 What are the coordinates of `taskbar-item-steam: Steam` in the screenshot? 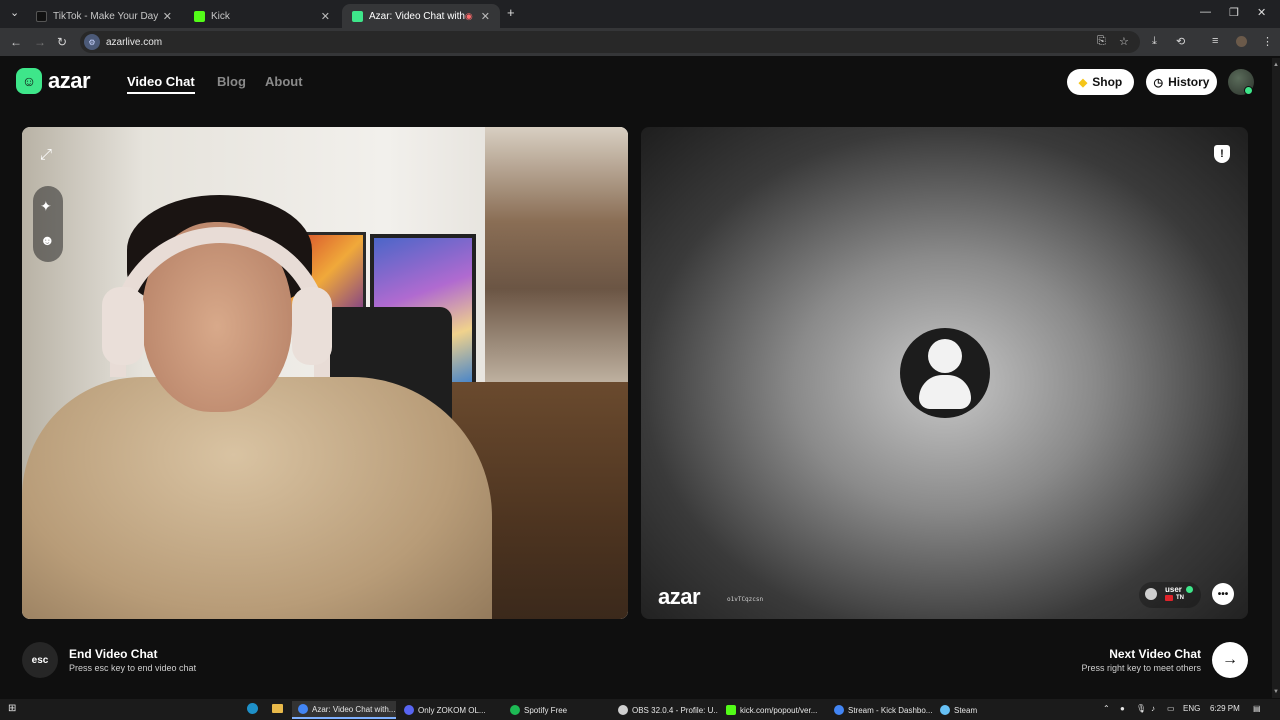 It's located at (964, 710).